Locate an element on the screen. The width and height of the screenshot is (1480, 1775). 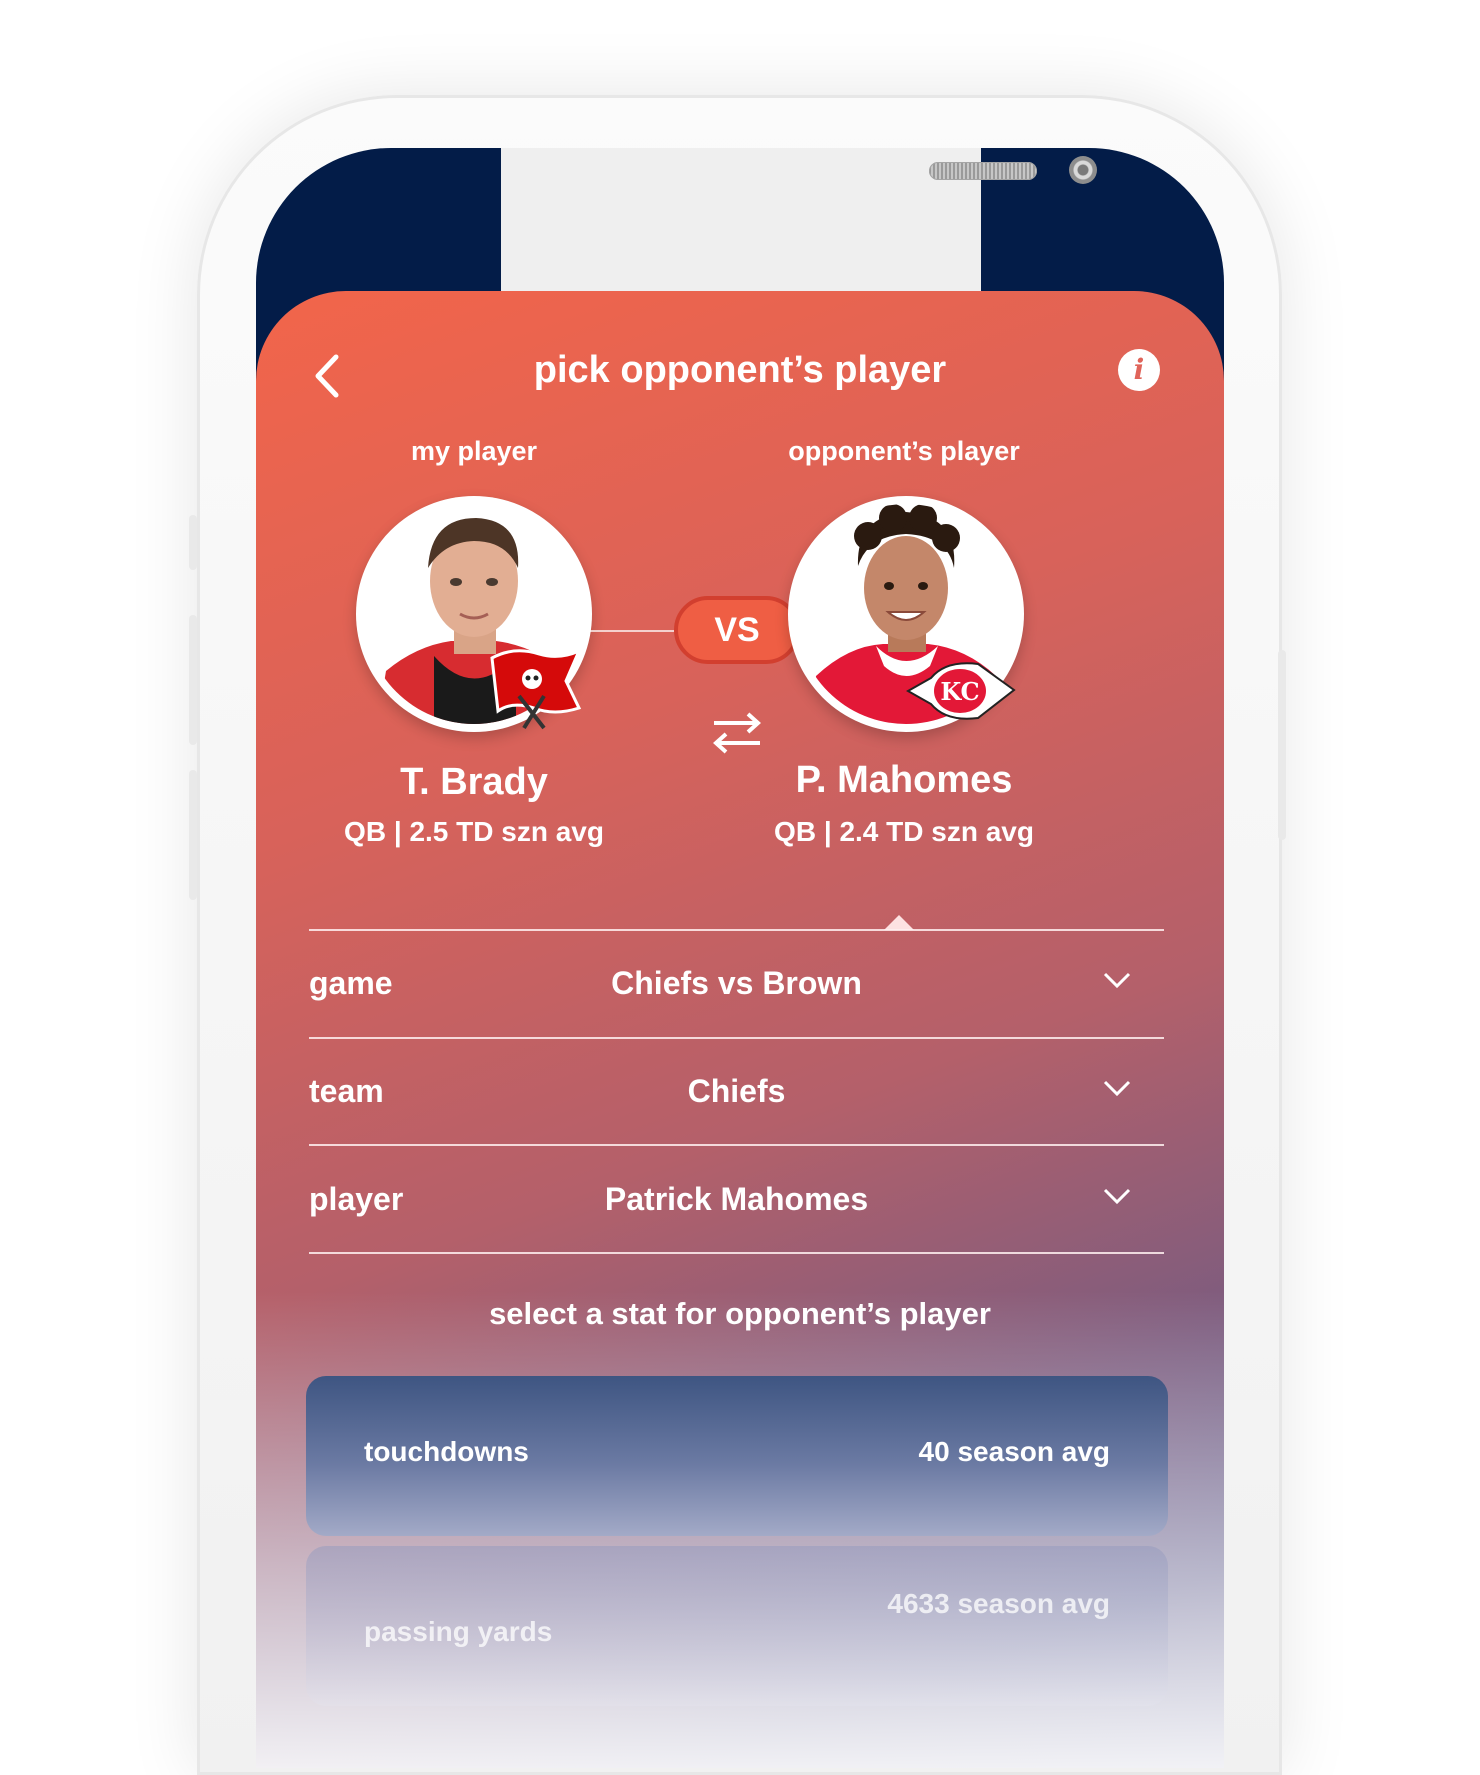
stat-label: passing yards is located at coordinates (458, 1631).